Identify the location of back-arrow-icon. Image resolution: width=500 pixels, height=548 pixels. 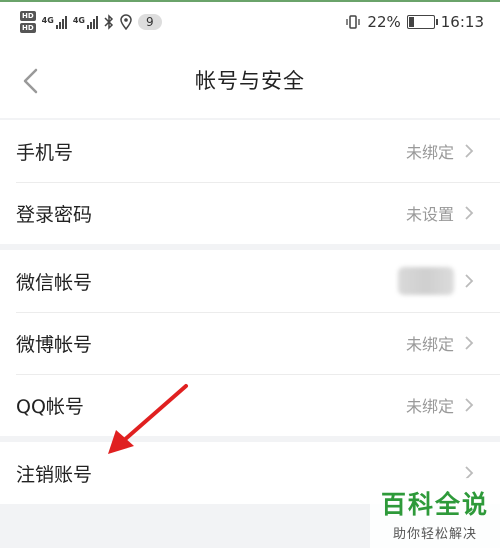
(33, 81).